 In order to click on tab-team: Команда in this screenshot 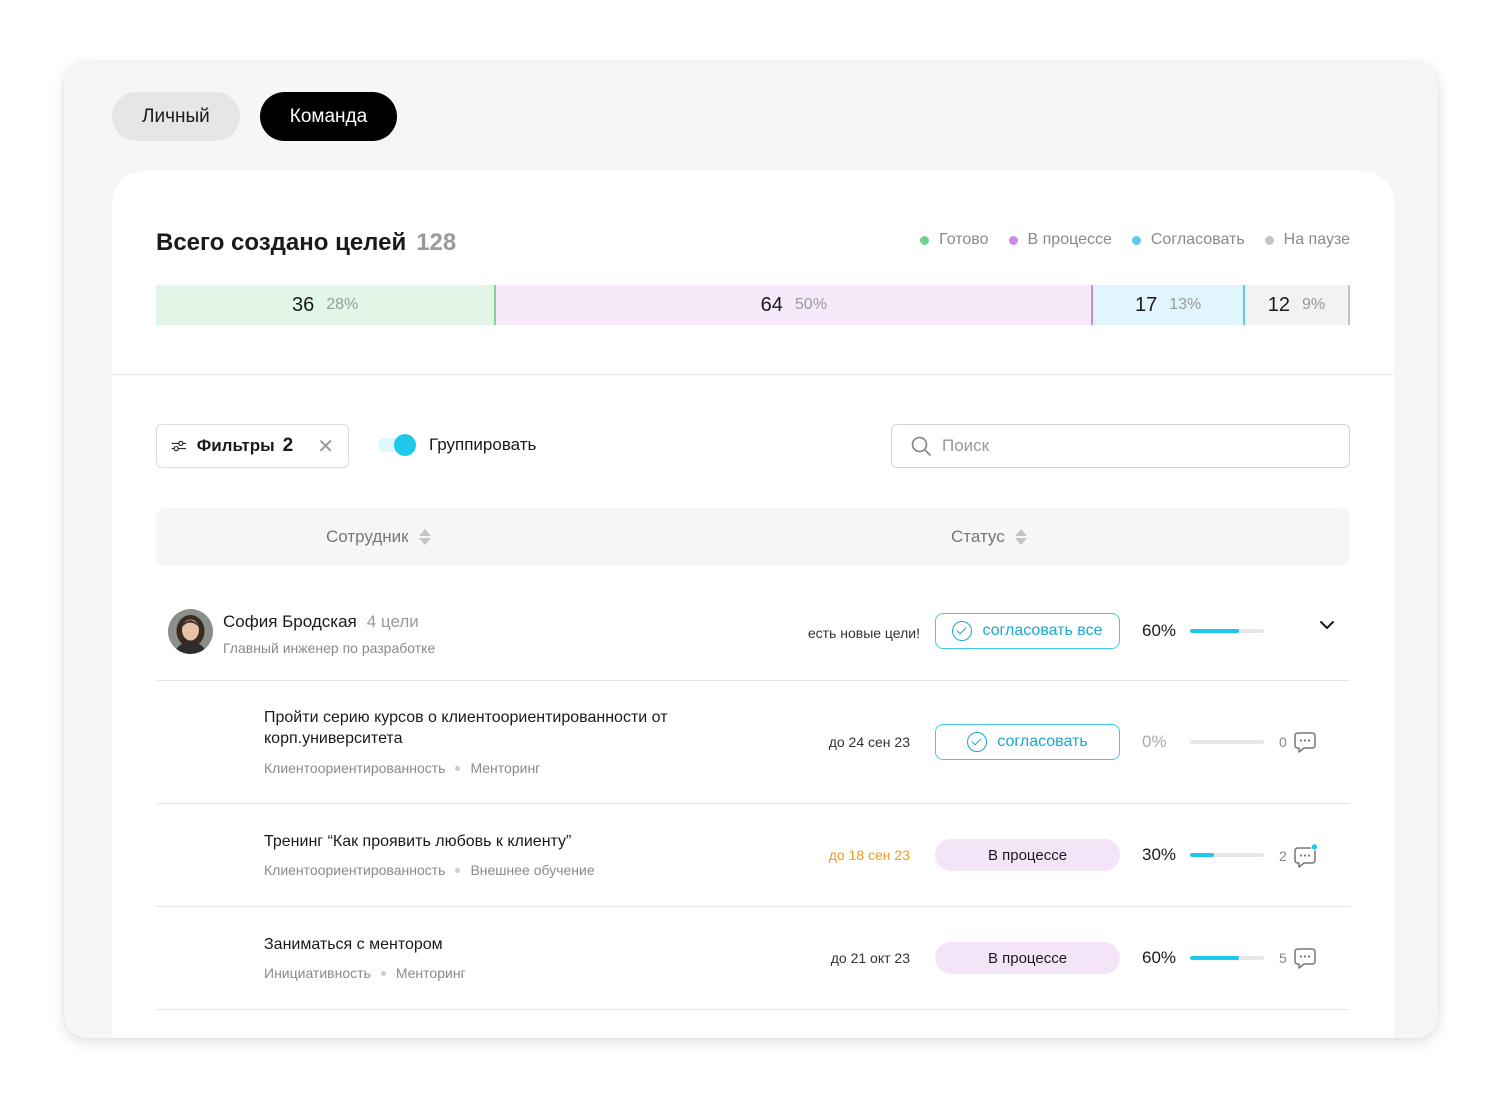, I will do `click(328, 116)`.